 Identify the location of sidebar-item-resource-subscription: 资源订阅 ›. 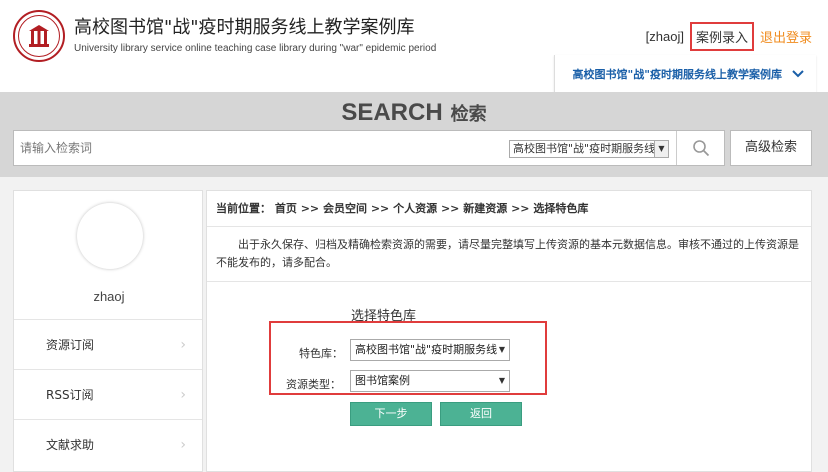
(108, 344).